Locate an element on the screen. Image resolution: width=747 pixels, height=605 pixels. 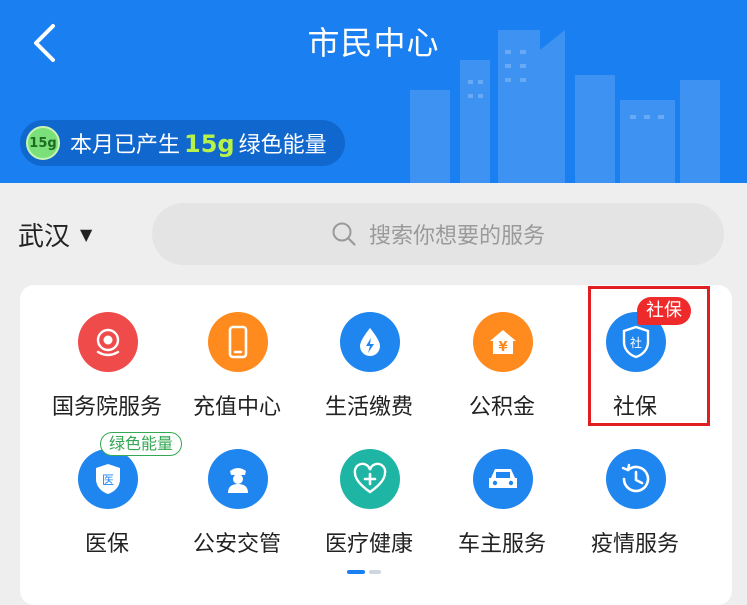
phone-icon is located at coordinates (238, 342).